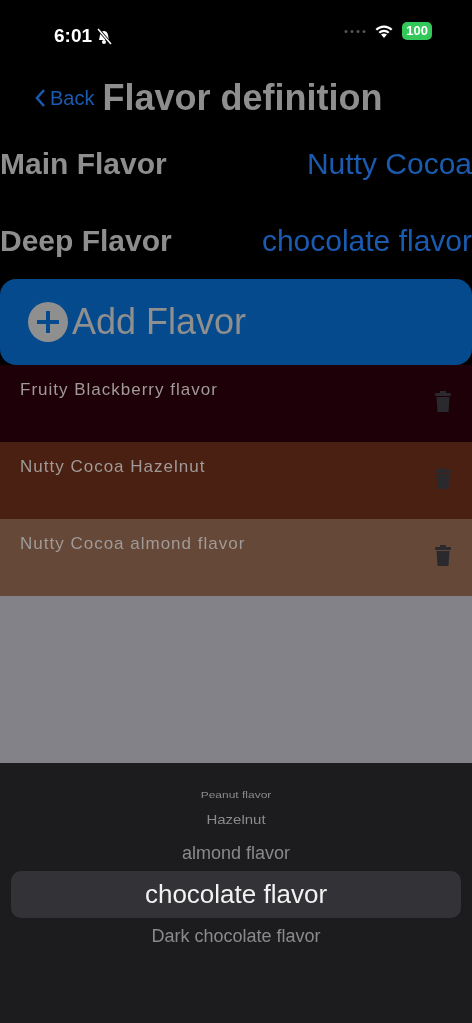  I want to click on plus-circle-icon, so click(48, 322).